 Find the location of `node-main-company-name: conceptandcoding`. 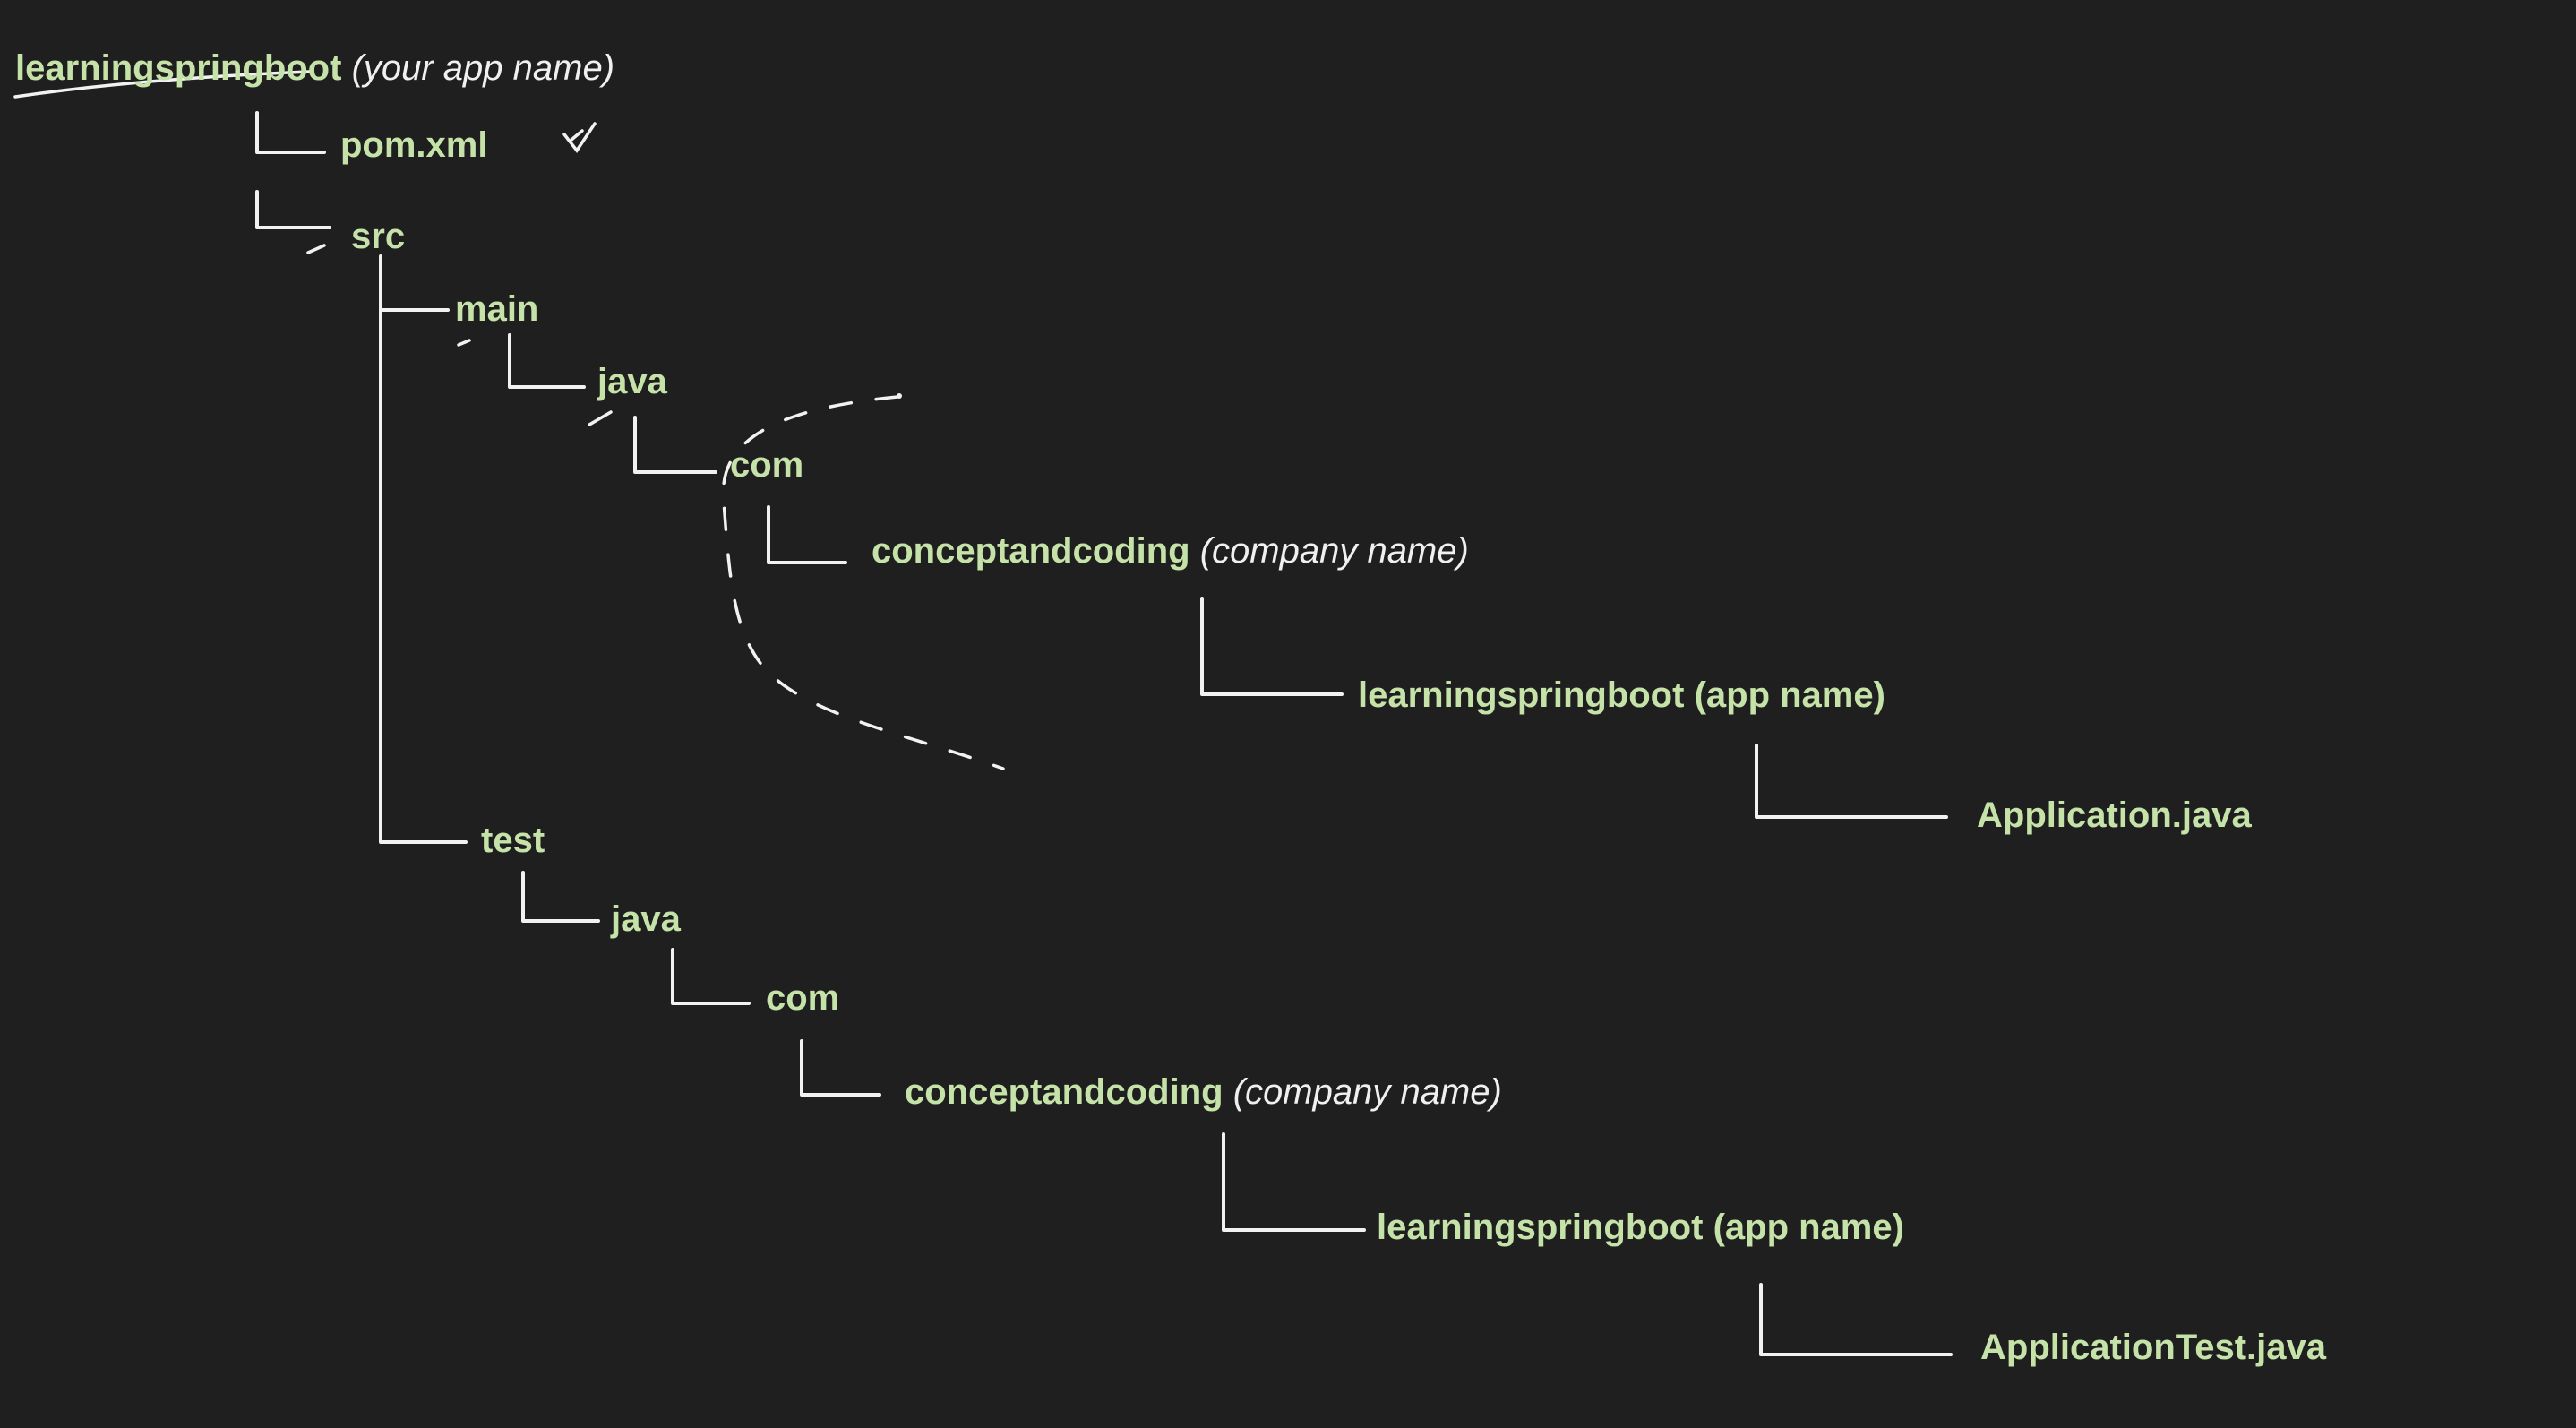

node-main-company-name: conceptandcoding is located at coordinates (1031, 551).